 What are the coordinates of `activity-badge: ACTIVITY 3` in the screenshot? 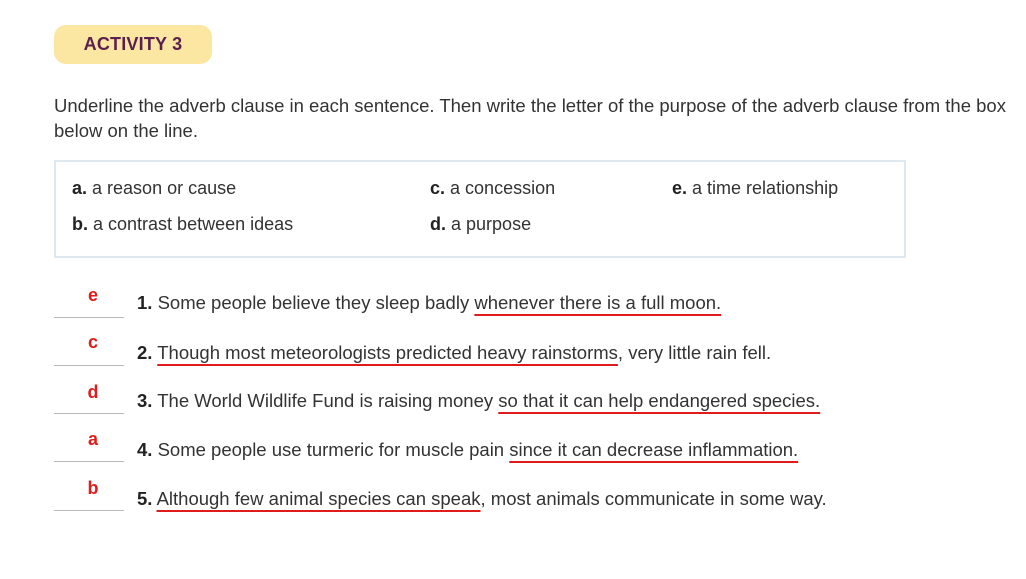 It's located at (133, 44).